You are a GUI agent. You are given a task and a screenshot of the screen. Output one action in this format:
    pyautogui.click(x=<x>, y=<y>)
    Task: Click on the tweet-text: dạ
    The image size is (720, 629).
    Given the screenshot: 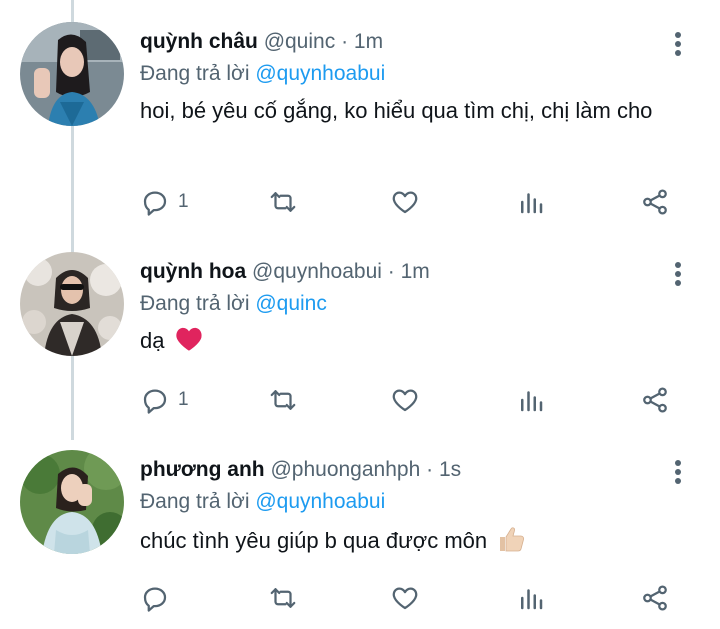 What is the action you would take?
    pyautogui.click(x=410, y=341)
    